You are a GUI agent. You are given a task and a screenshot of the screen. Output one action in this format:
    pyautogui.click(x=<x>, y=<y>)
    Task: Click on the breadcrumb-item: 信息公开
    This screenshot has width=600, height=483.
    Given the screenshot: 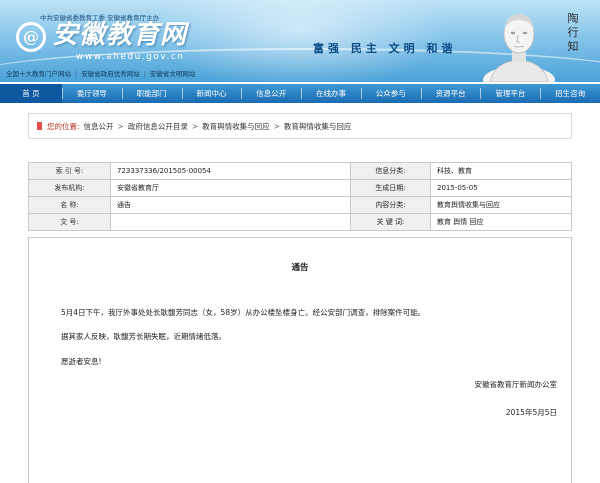 What is the action you would take?
    pyautogui.click(x=99, y=126)
    